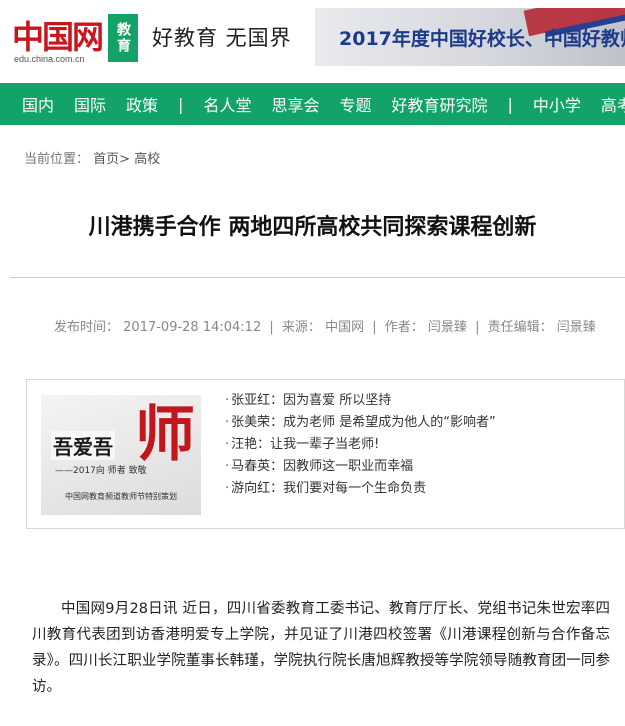 This screenshot has width=625, height=726. I want to click on site-slogan: 好教育 无国界, so click(222, 38).